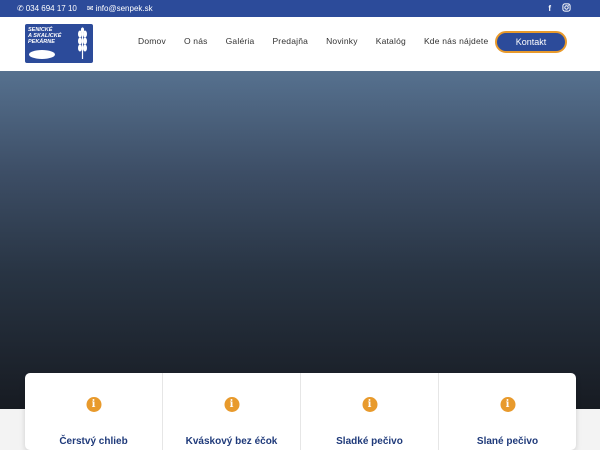  I want to click on wheat-icon, so click(82, 43).